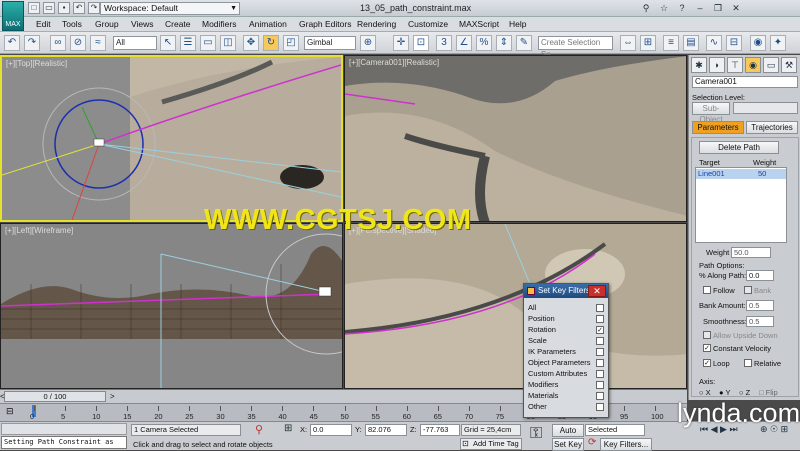  Describe the element at coordinates (691, 43) in the screenshot. I see `graphite-ribbon-icon: ▤` at that location.